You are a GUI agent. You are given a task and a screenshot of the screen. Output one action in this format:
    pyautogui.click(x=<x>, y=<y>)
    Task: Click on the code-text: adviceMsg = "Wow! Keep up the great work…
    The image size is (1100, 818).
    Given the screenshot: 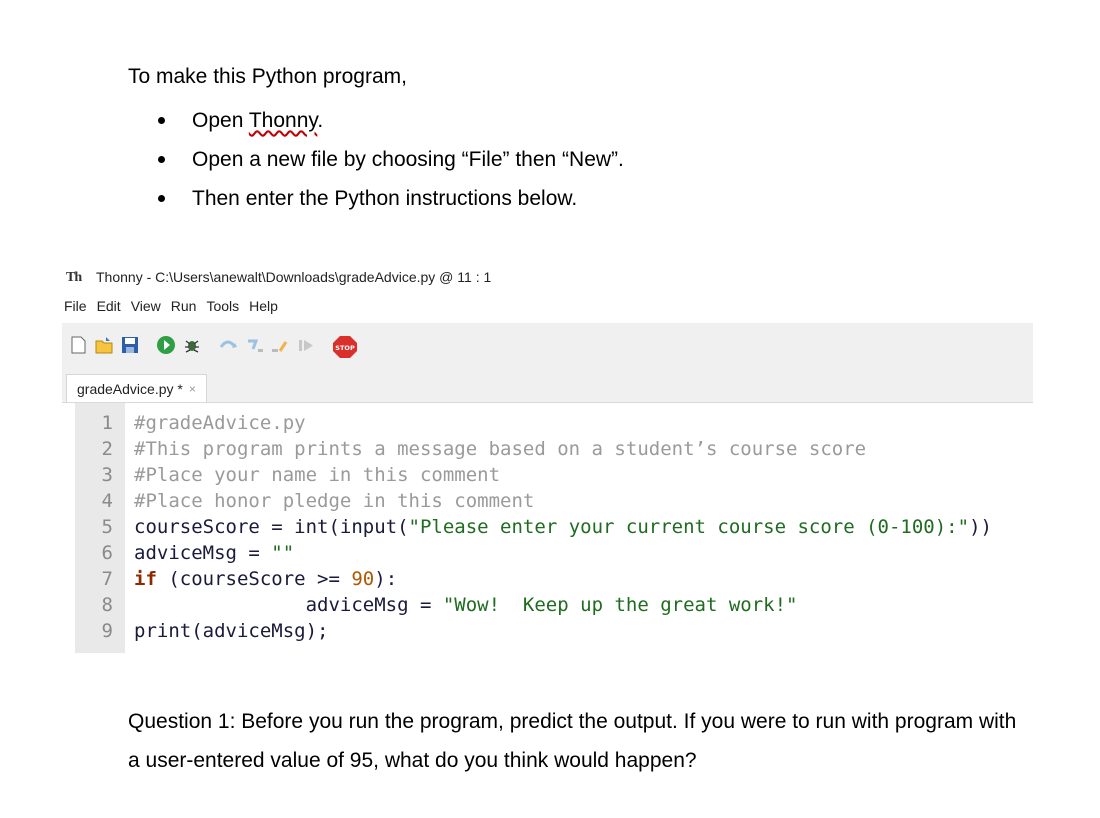 What is the action you would take?
    pyautogui.click(x=466, y=605)
    